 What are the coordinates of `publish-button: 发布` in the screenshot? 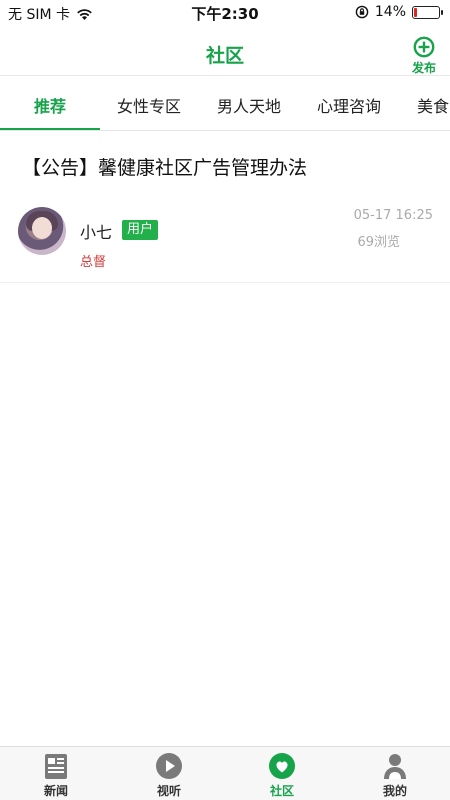 It's located at (424, 56).